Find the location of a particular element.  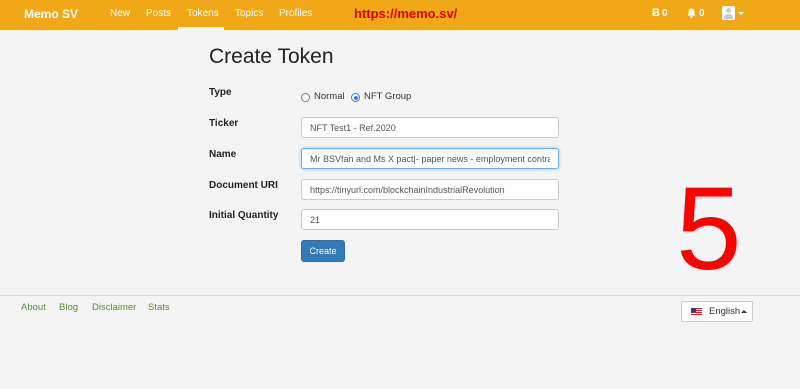

page-title: Create Token is located at coordinates (271, 56).